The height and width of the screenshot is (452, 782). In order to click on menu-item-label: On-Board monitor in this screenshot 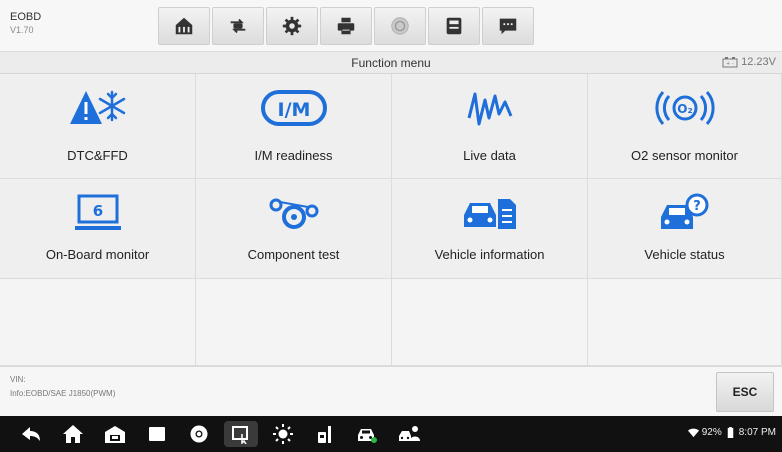, I will do `click(97, 254)`.